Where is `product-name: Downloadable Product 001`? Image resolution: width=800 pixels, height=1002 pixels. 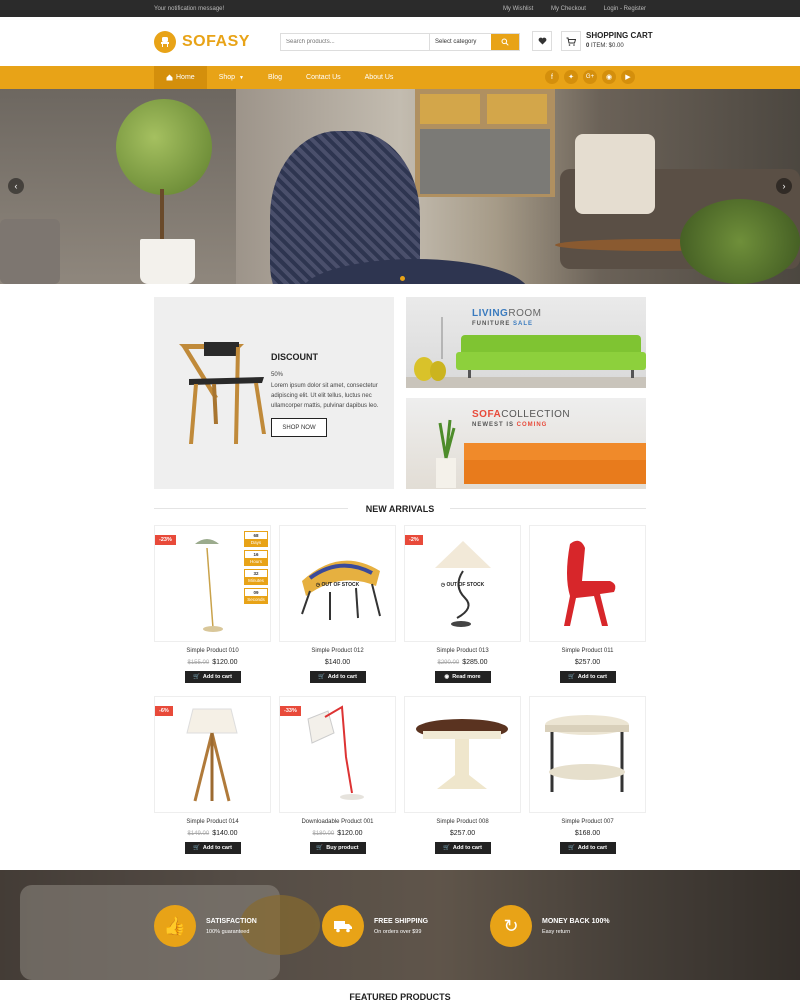 product-name: Downloadable Product 001 is located at coordinates (337, 822).